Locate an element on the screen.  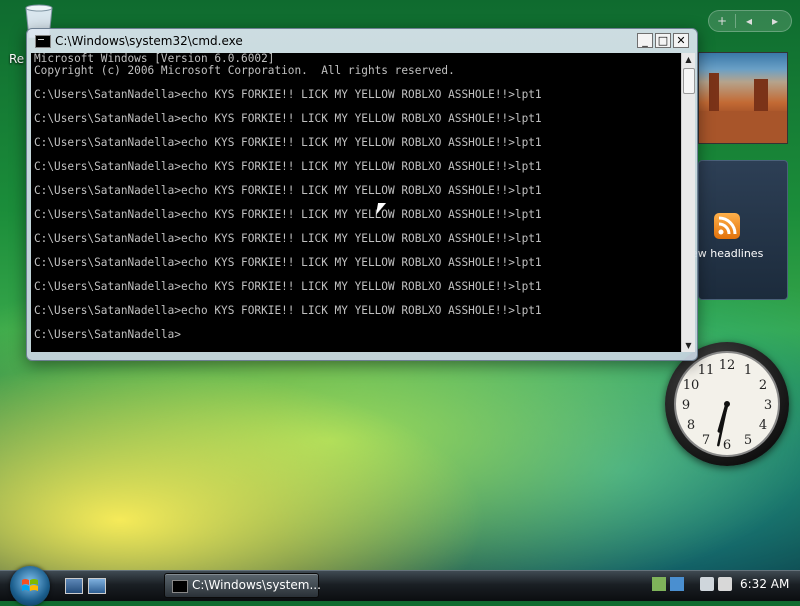
close-button: ✕ is located at coordinates (681, 40).